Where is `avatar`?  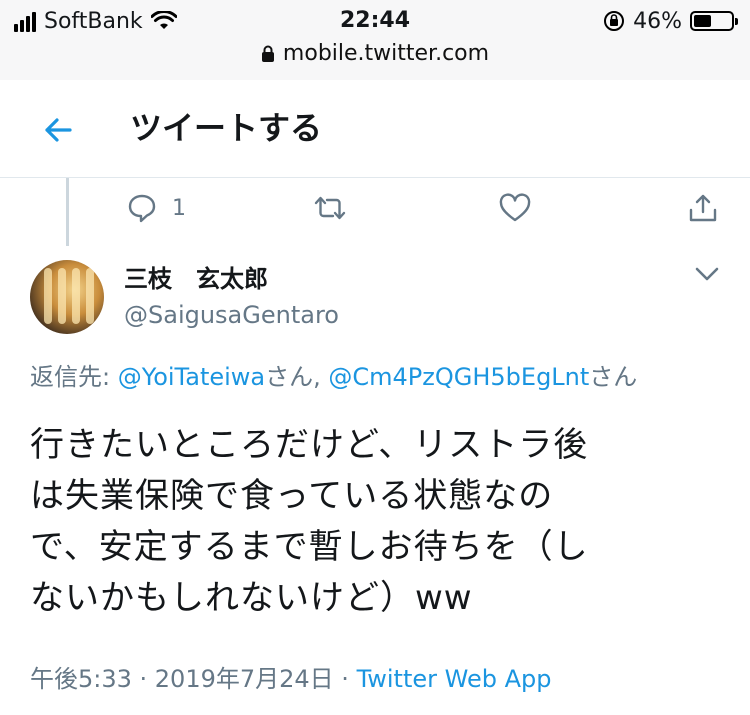 avatar is located at coordinates (67, 297).